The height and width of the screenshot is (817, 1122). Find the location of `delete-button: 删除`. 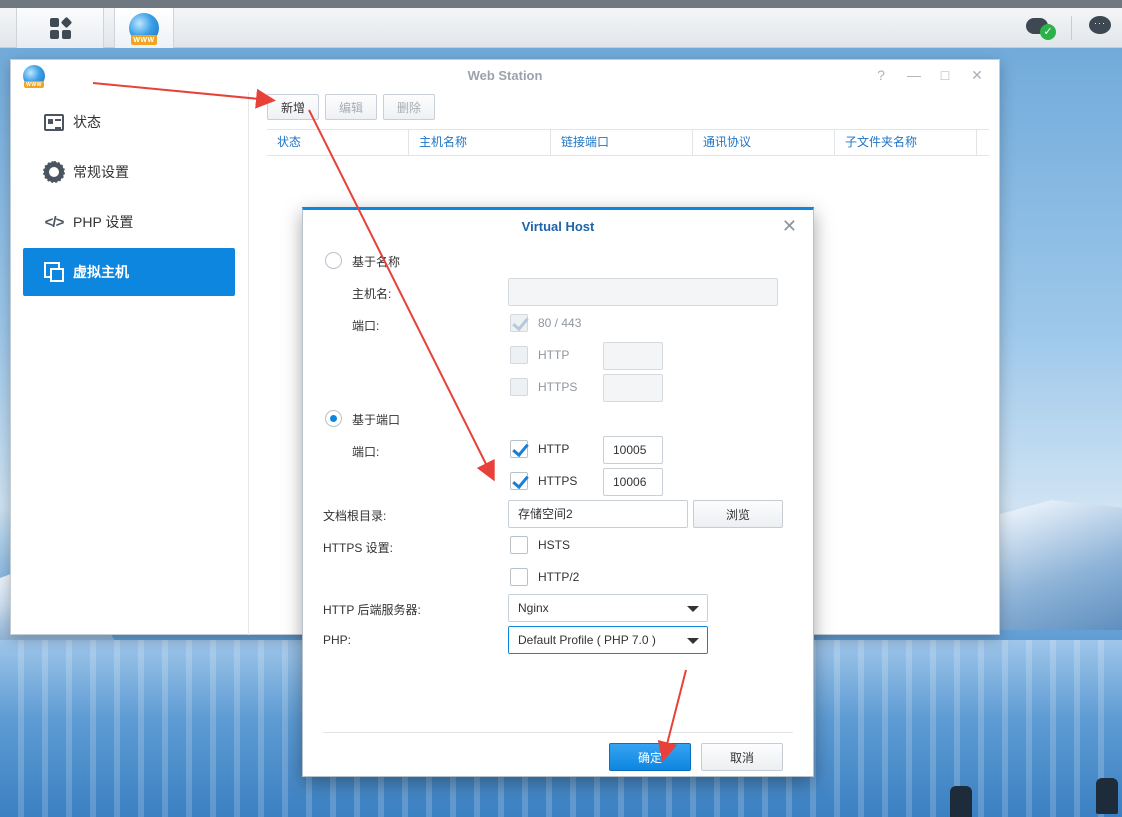

delete-button: 删除 is located at coordinates (409, 107).